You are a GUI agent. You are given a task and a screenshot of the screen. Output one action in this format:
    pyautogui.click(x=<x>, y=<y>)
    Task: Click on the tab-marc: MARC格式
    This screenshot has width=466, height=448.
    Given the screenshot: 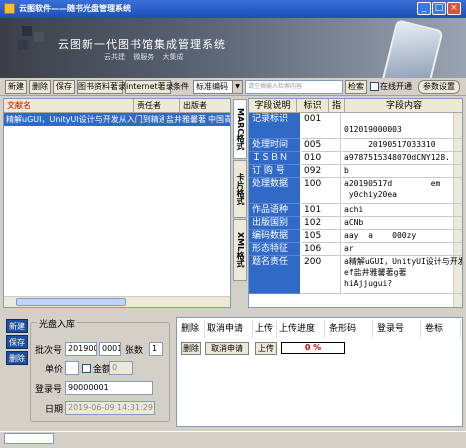 What is the action you would take?
    pyautogui.click(x=240, y=129)
    